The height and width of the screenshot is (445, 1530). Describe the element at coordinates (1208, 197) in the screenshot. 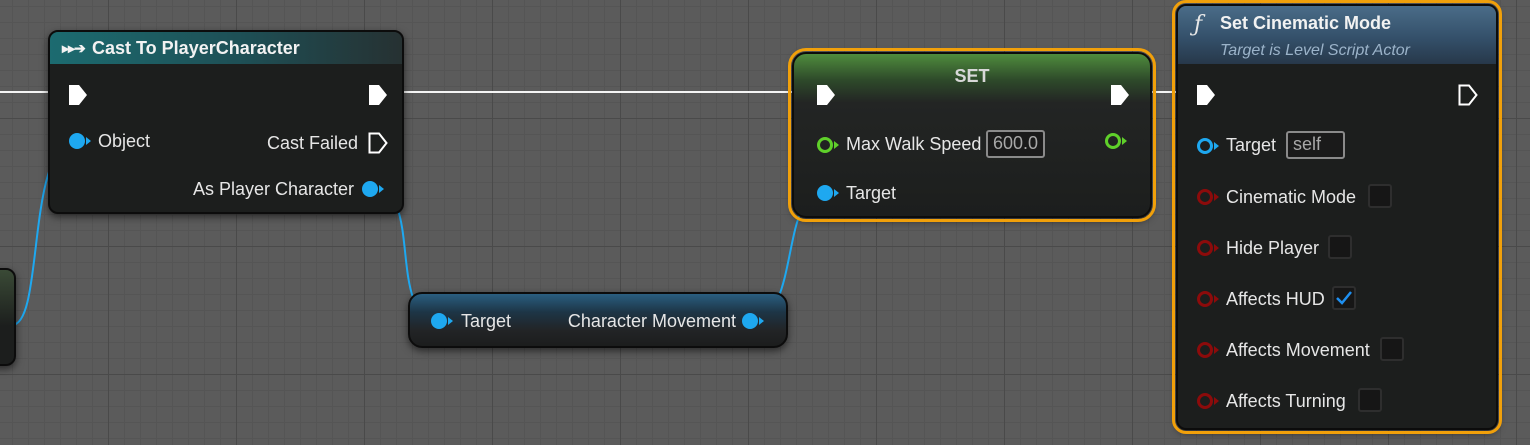

I see `cinematic-mode-pin` at that location.